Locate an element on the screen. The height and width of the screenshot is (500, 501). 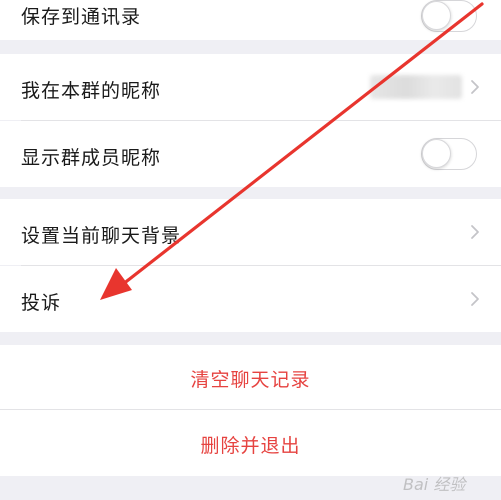
settings-row-save-to-contacts: 保存到通讯录 is located at coordinates (250, 20).